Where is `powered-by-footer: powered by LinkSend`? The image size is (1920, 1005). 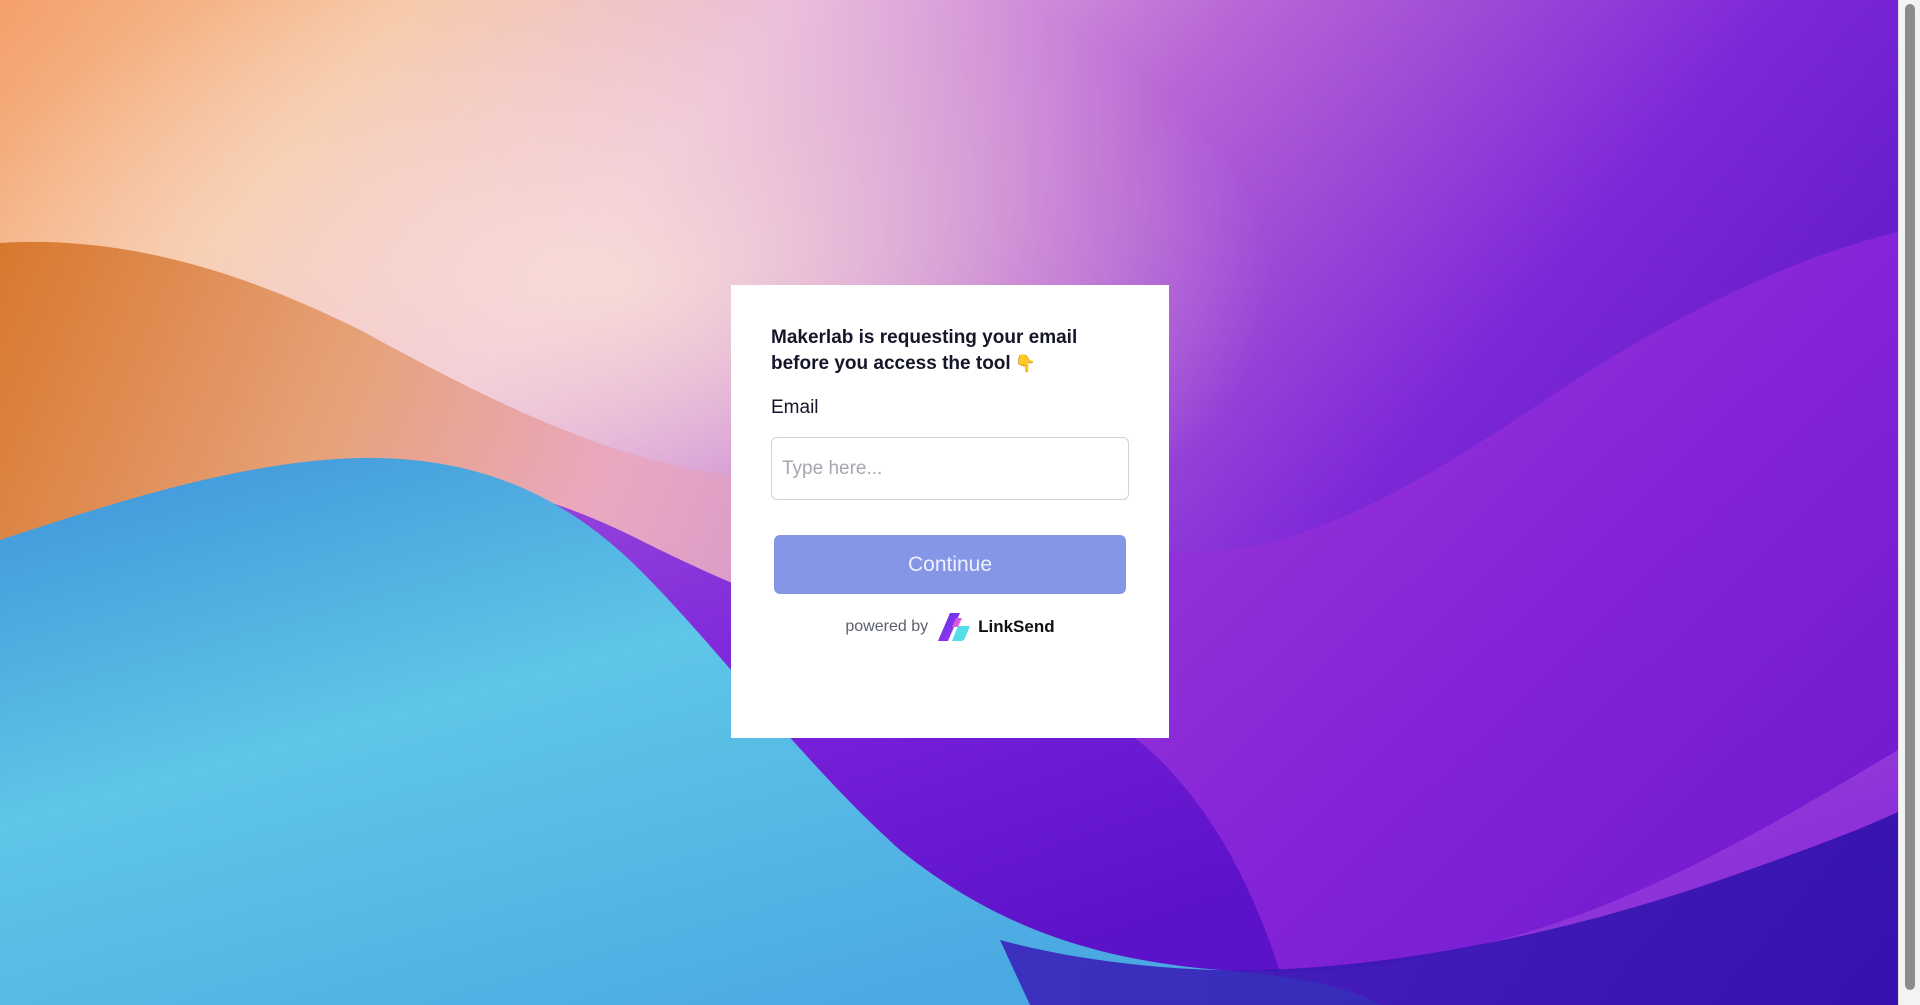 powered-by-footer: powered by LinkSend is located at coordinates (950, 627).